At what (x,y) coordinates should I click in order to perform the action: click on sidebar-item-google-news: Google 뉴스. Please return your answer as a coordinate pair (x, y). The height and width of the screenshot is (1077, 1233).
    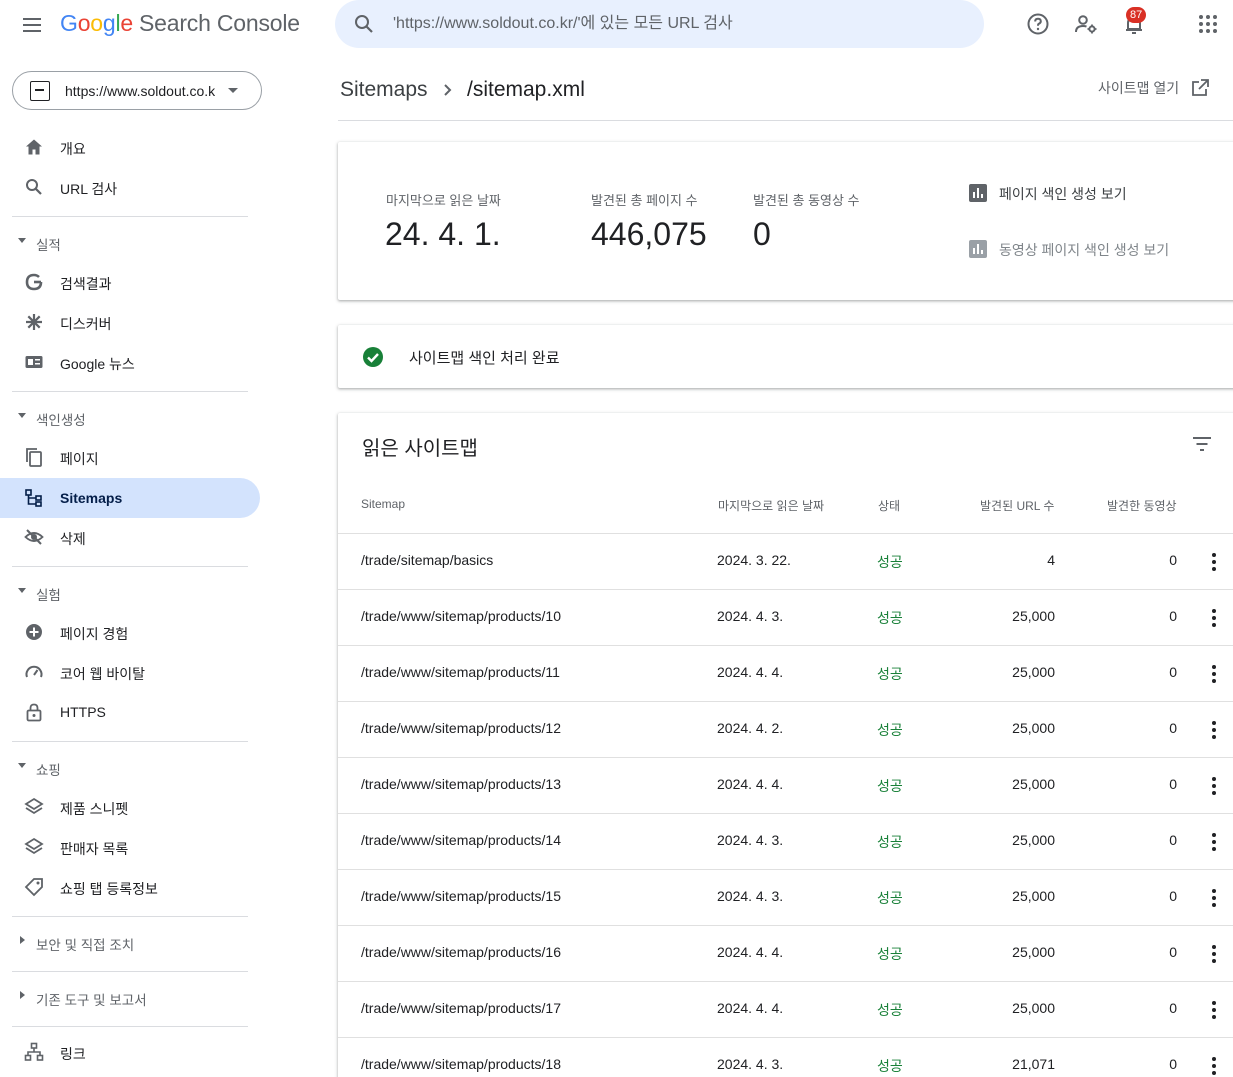
    Looking at the image, I should click on (130, 362).